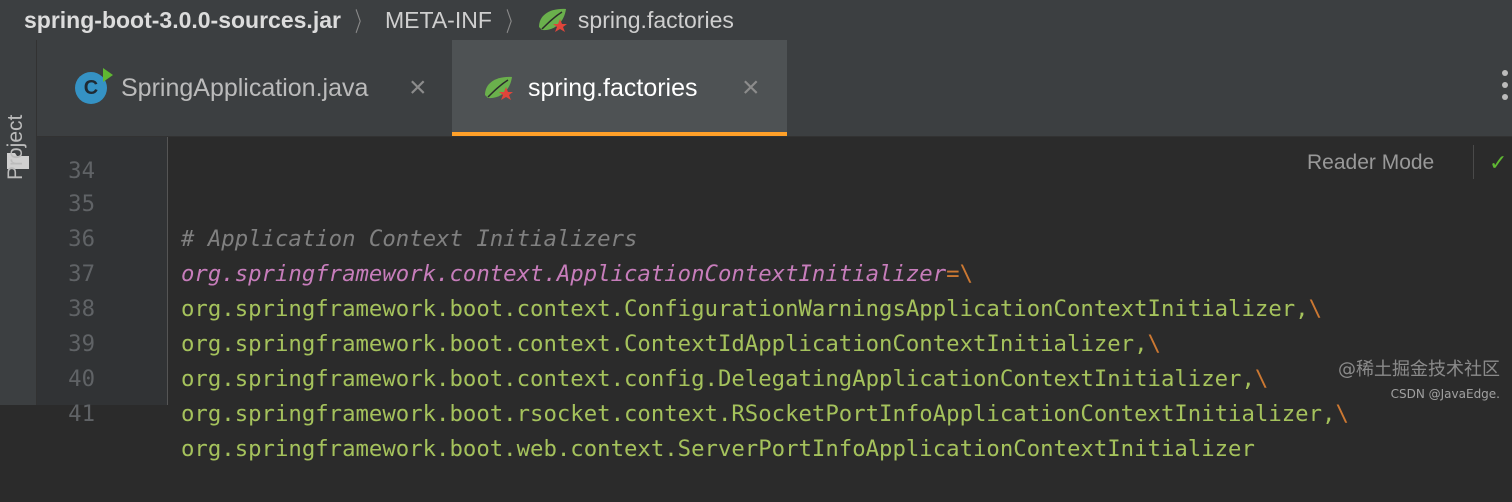 Image resolution: width=1512 pixels, height=502 pixels. I want to click on watermark: @稀土掘金技术社区, so click(1419, 369).